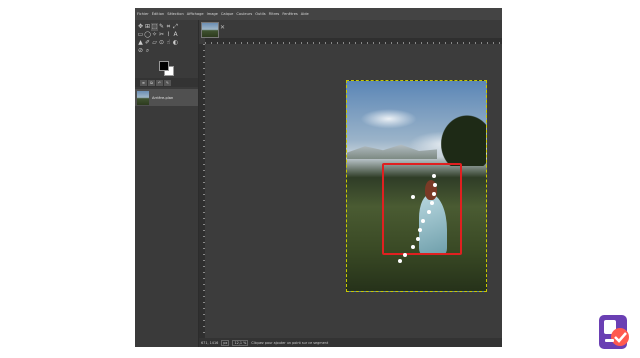  Describe the element at coordinates (274, 14) in the screenshot. I see `menu-filtres: Filtres` at that location.